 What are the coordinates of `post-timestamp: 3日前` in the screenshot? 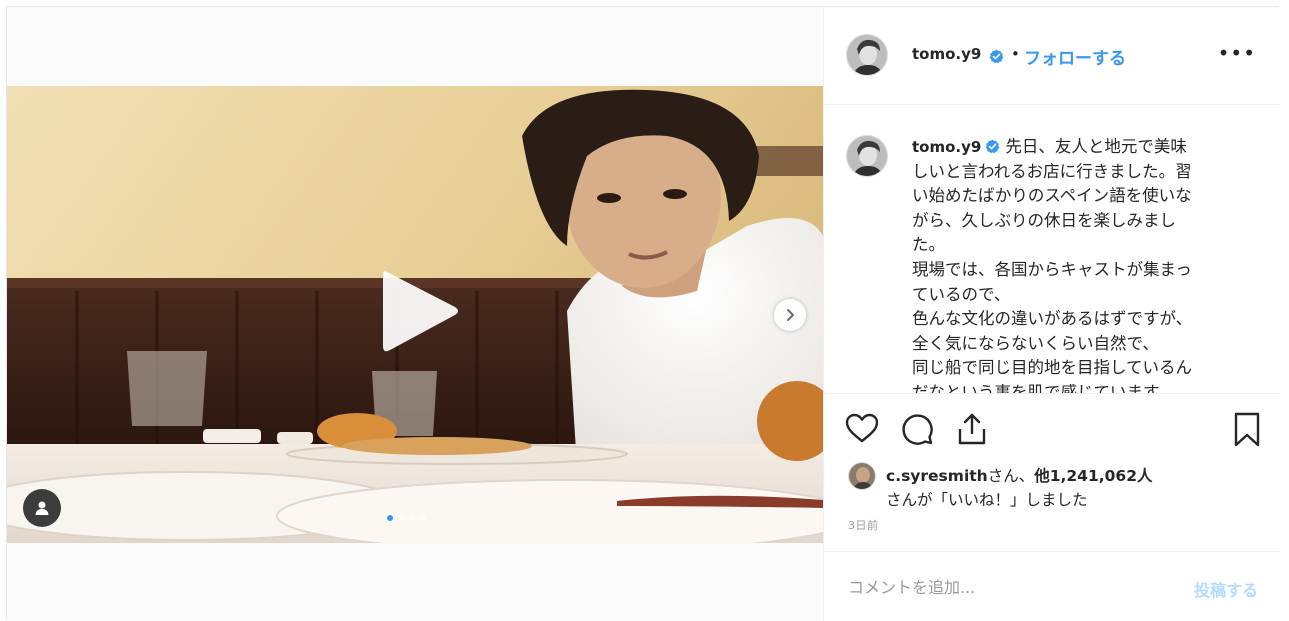 It's located at (863, 525).